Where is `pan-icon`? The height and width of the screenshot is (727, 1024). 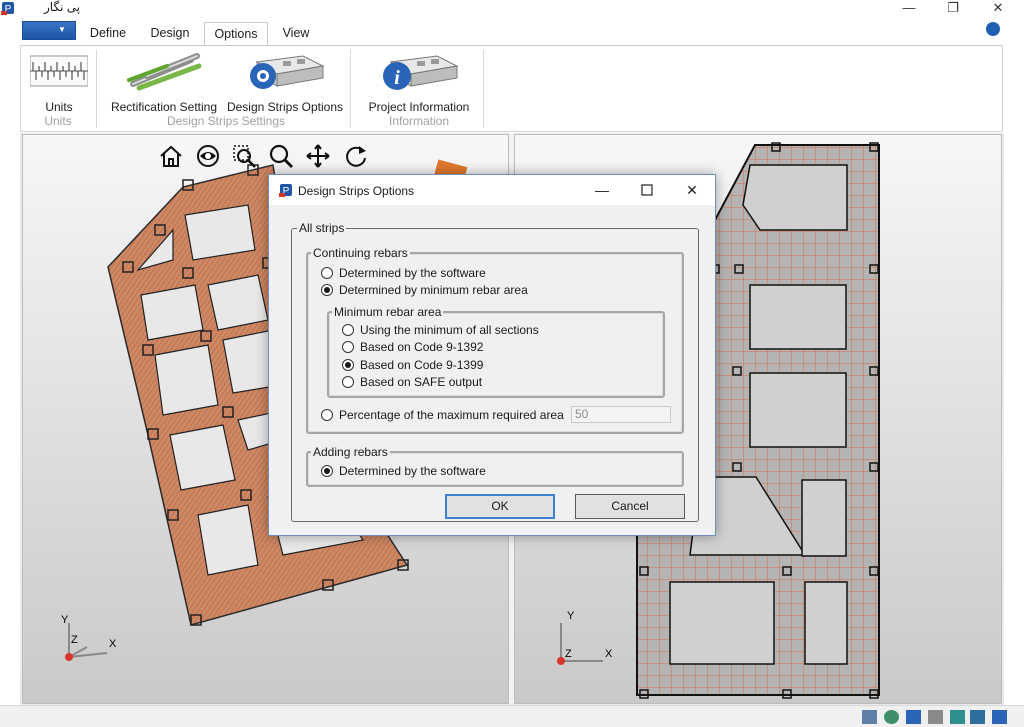
pan-icon is located at coordinates (318, 156).